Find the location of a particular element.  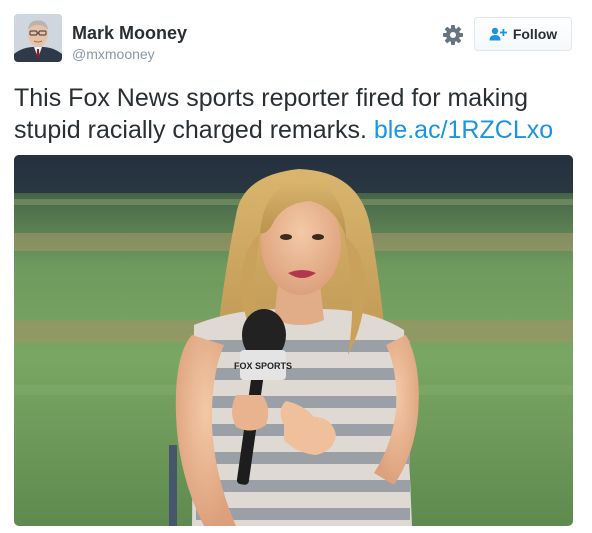

user-handle: @mxmooney is located at coordinates (113, 54).